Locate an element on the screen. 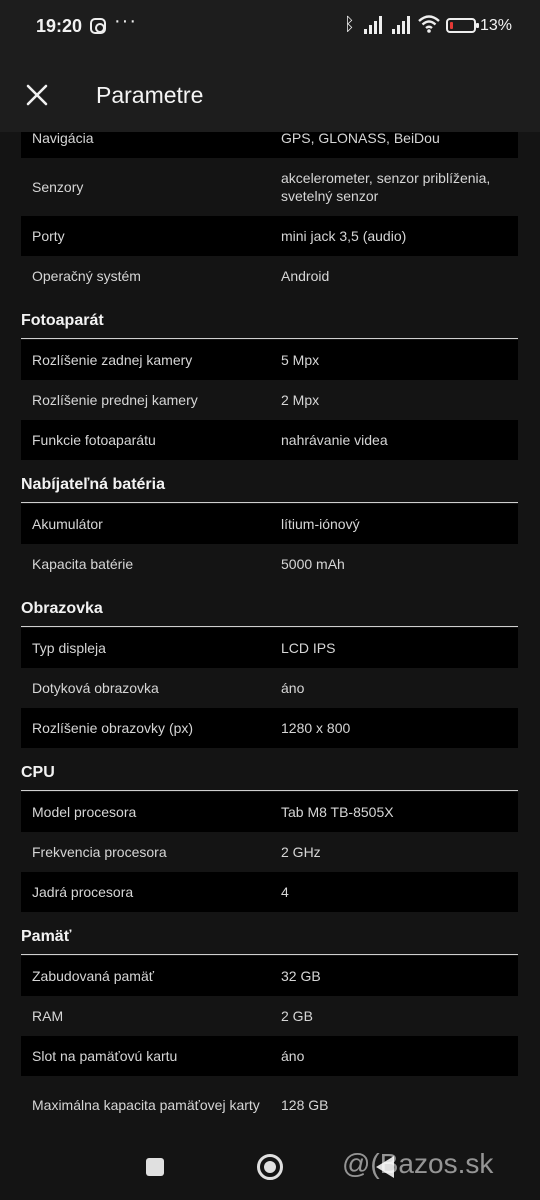 The height and width of the screenshot is (1200, 540). section-title: Nabíjateľná batéria is located at coordinates (93, 484).